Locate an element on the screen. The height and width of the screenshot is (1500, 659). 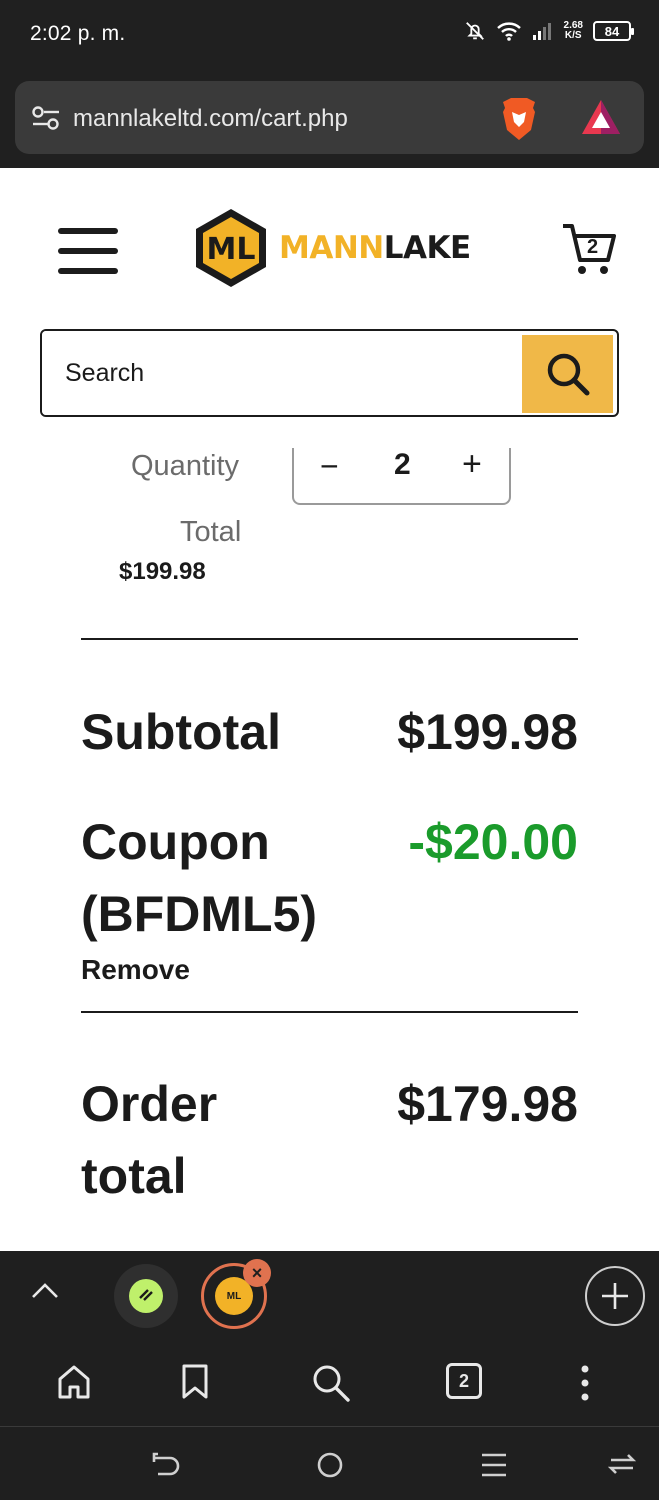
subtotal-value: $199.98 is located at coordinates (487, 732).